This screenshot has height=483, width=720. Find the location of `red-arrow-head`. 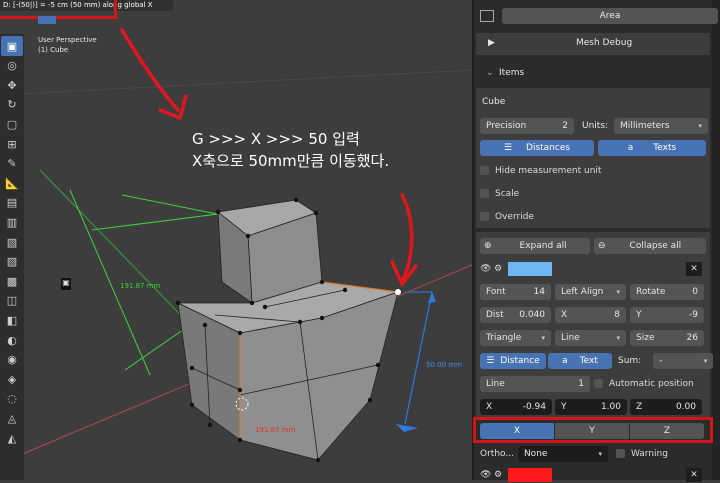

red-arrow-head is located at coordinates (173, 107).